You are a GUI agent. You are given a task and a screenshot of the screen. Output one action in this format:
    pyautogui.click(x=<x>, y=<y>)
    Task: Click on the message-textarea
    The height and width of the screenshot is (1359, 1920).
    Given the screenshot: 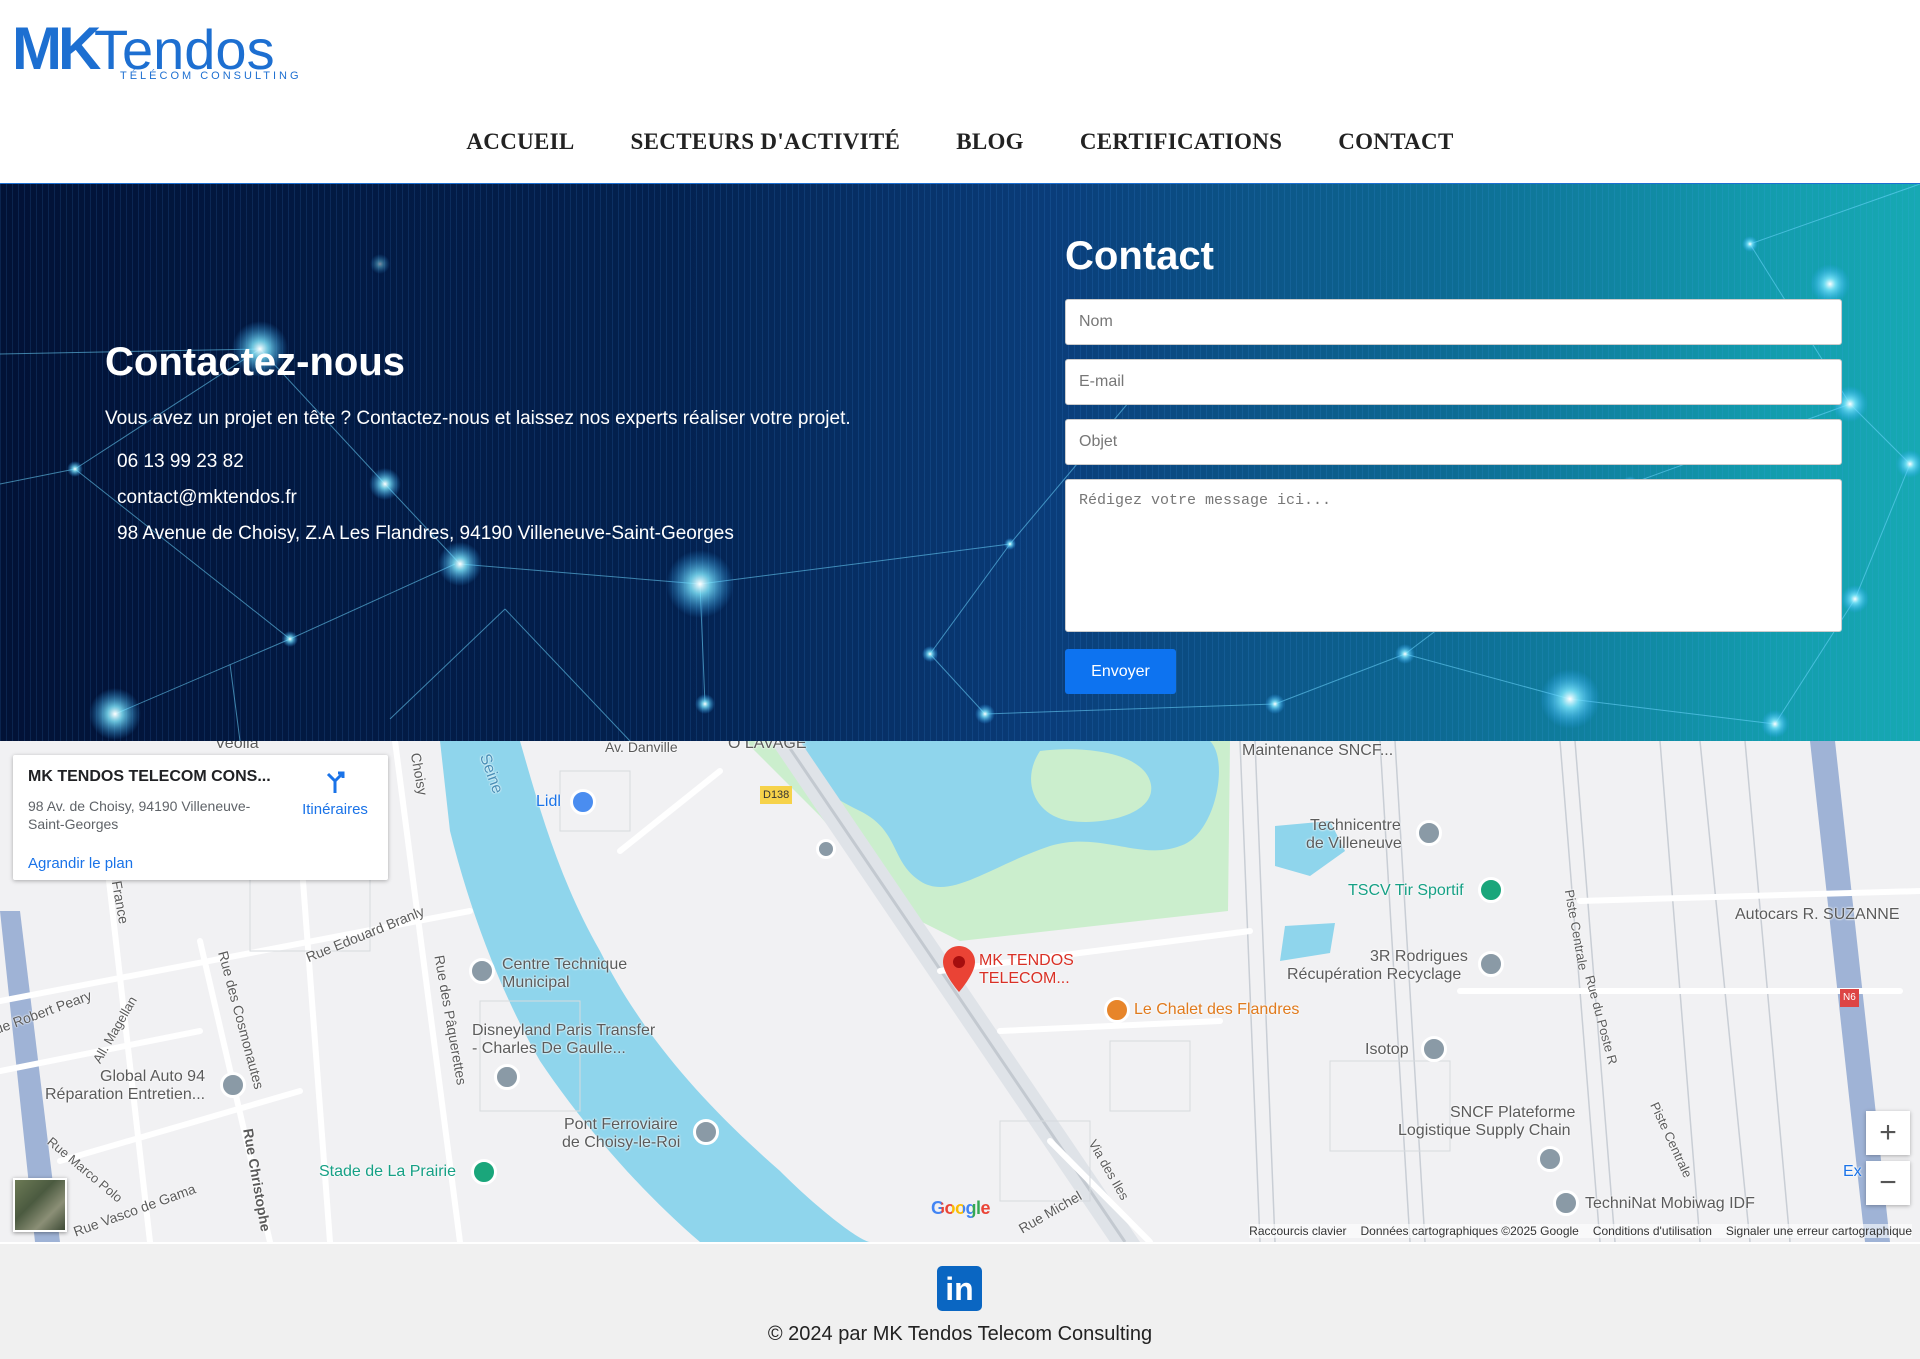 What is the action you would take?
    pyautogui.click(x=1453, y=555)
    